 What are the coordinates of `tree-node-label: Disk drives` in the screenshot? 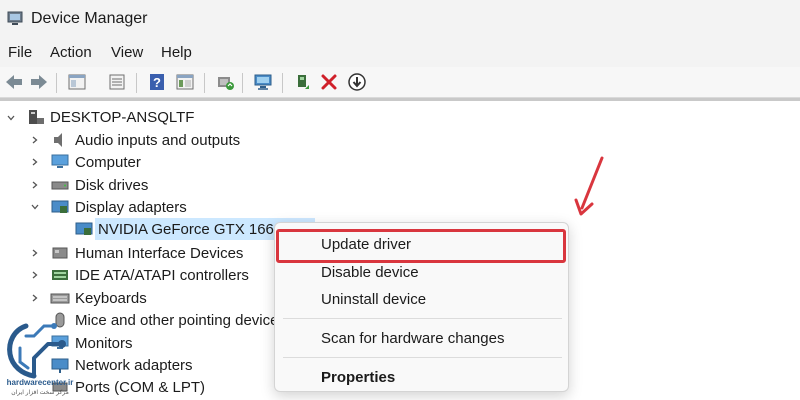 It's located at (111, 185).